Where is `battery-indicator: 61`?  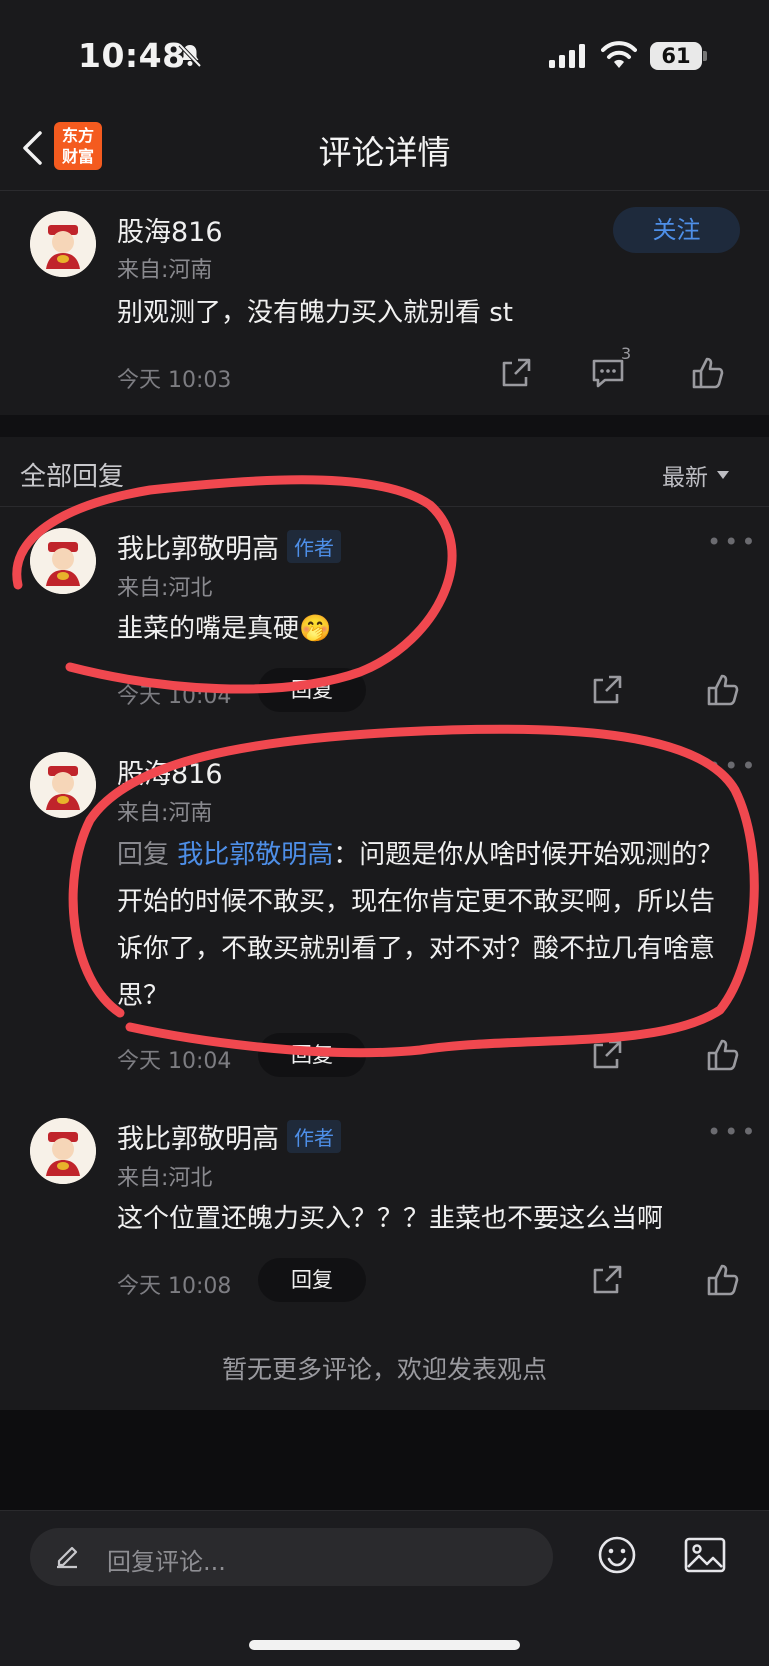
battery-indicator: 61 is located at coordinates (676, 56).